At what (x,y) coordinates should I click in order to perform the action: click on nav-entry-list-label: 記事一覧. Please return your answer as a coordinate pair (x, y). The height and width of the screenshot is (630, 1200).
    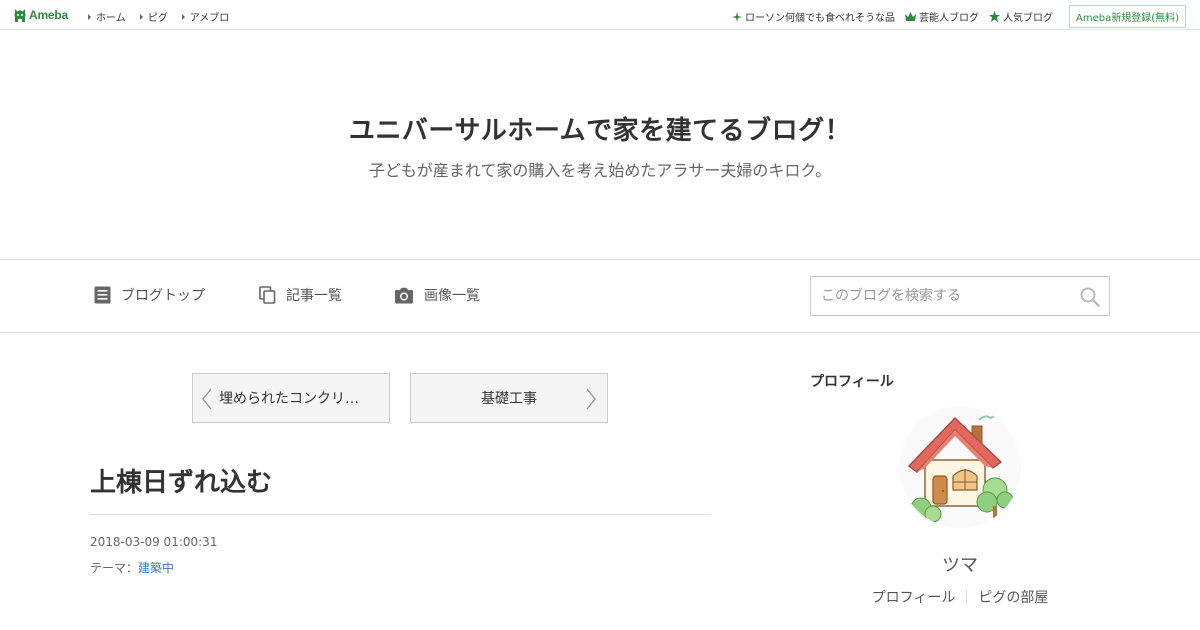
    Looking at the image, I should click on (314, 296).